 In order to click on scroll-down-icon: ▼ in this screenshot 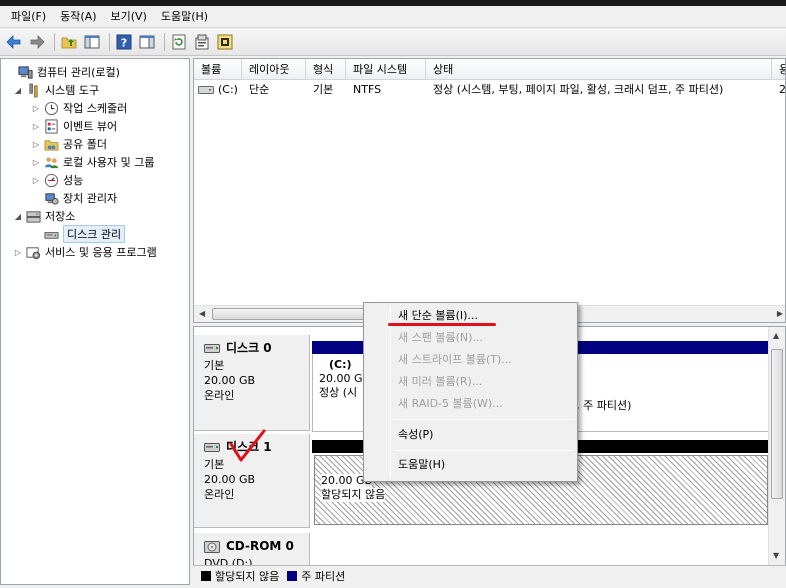, I will do `click(776, 555)`.